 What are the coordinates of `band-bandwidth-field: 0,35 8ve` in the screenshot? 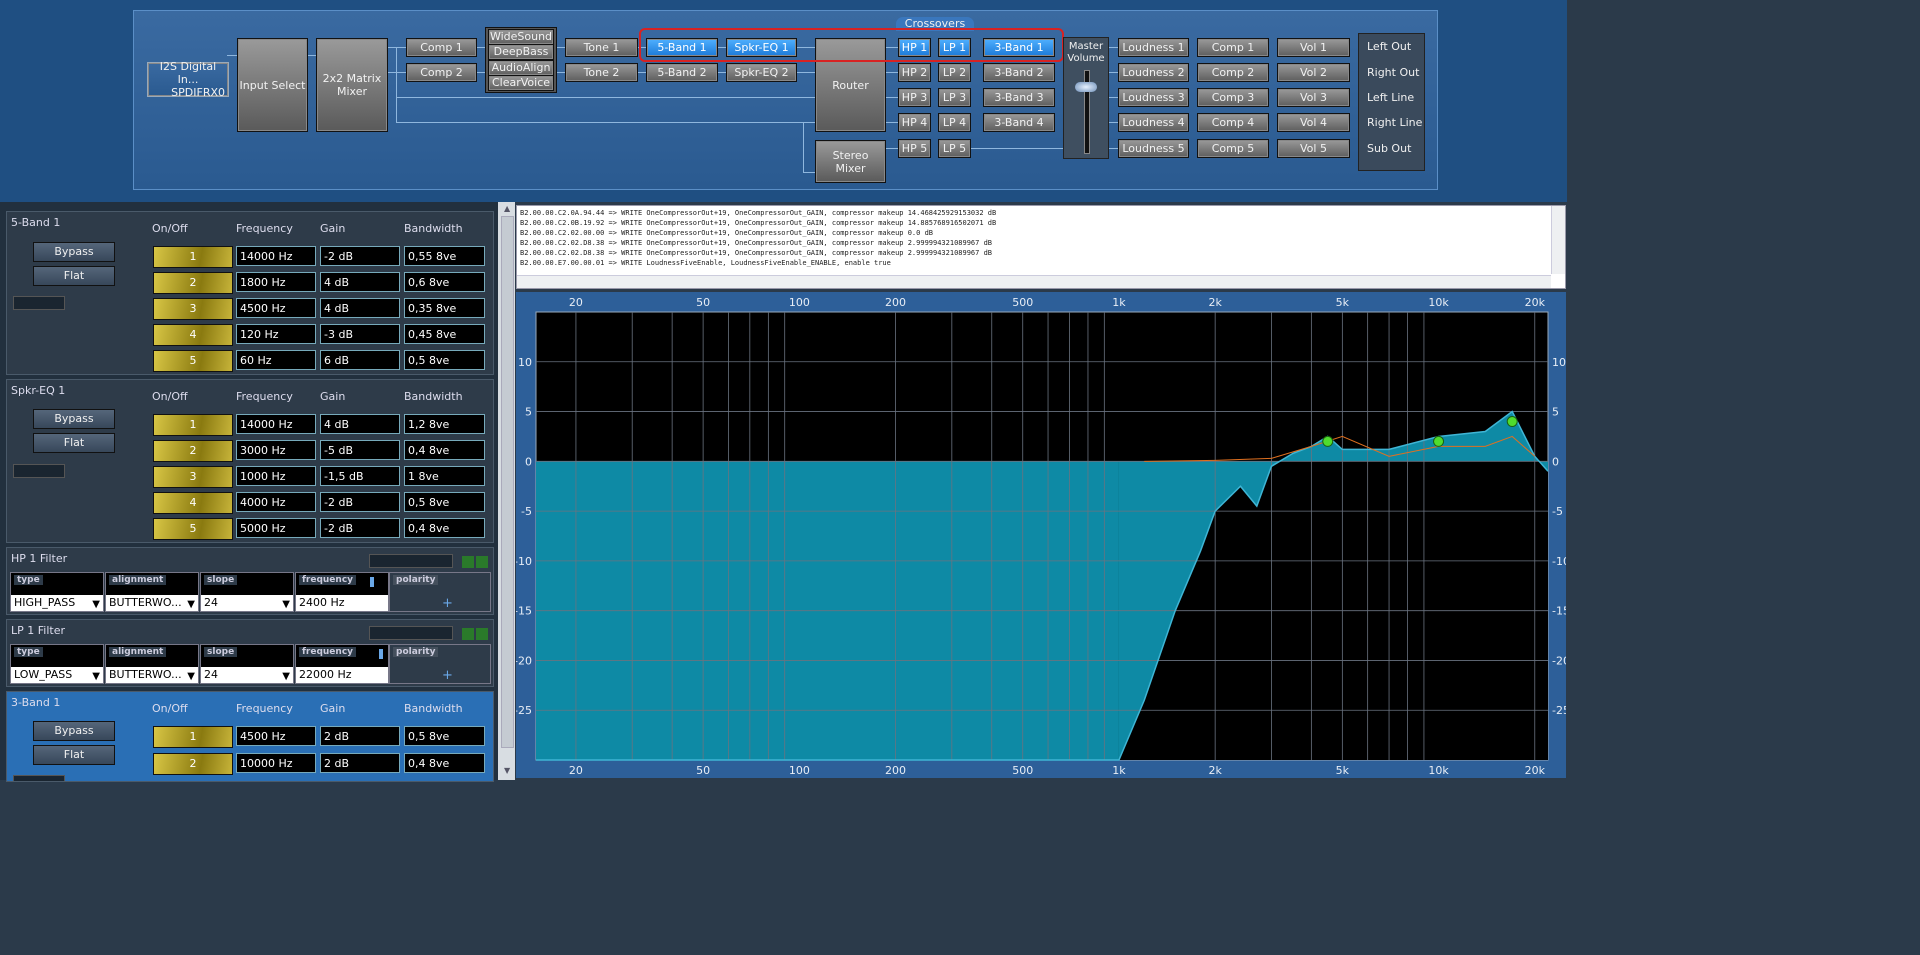 It's located at (444, 308).